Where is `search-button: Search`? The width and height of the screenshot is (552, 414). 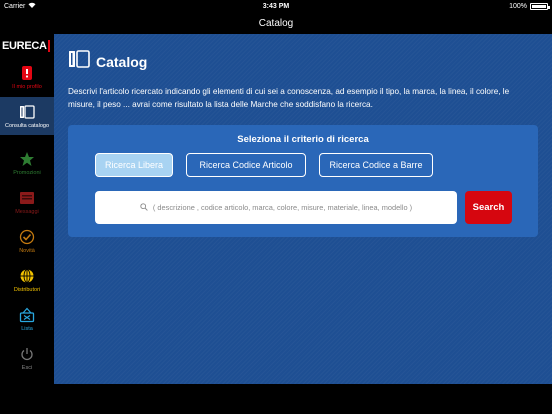 search-button: Search is located at coordinates (488, 207).